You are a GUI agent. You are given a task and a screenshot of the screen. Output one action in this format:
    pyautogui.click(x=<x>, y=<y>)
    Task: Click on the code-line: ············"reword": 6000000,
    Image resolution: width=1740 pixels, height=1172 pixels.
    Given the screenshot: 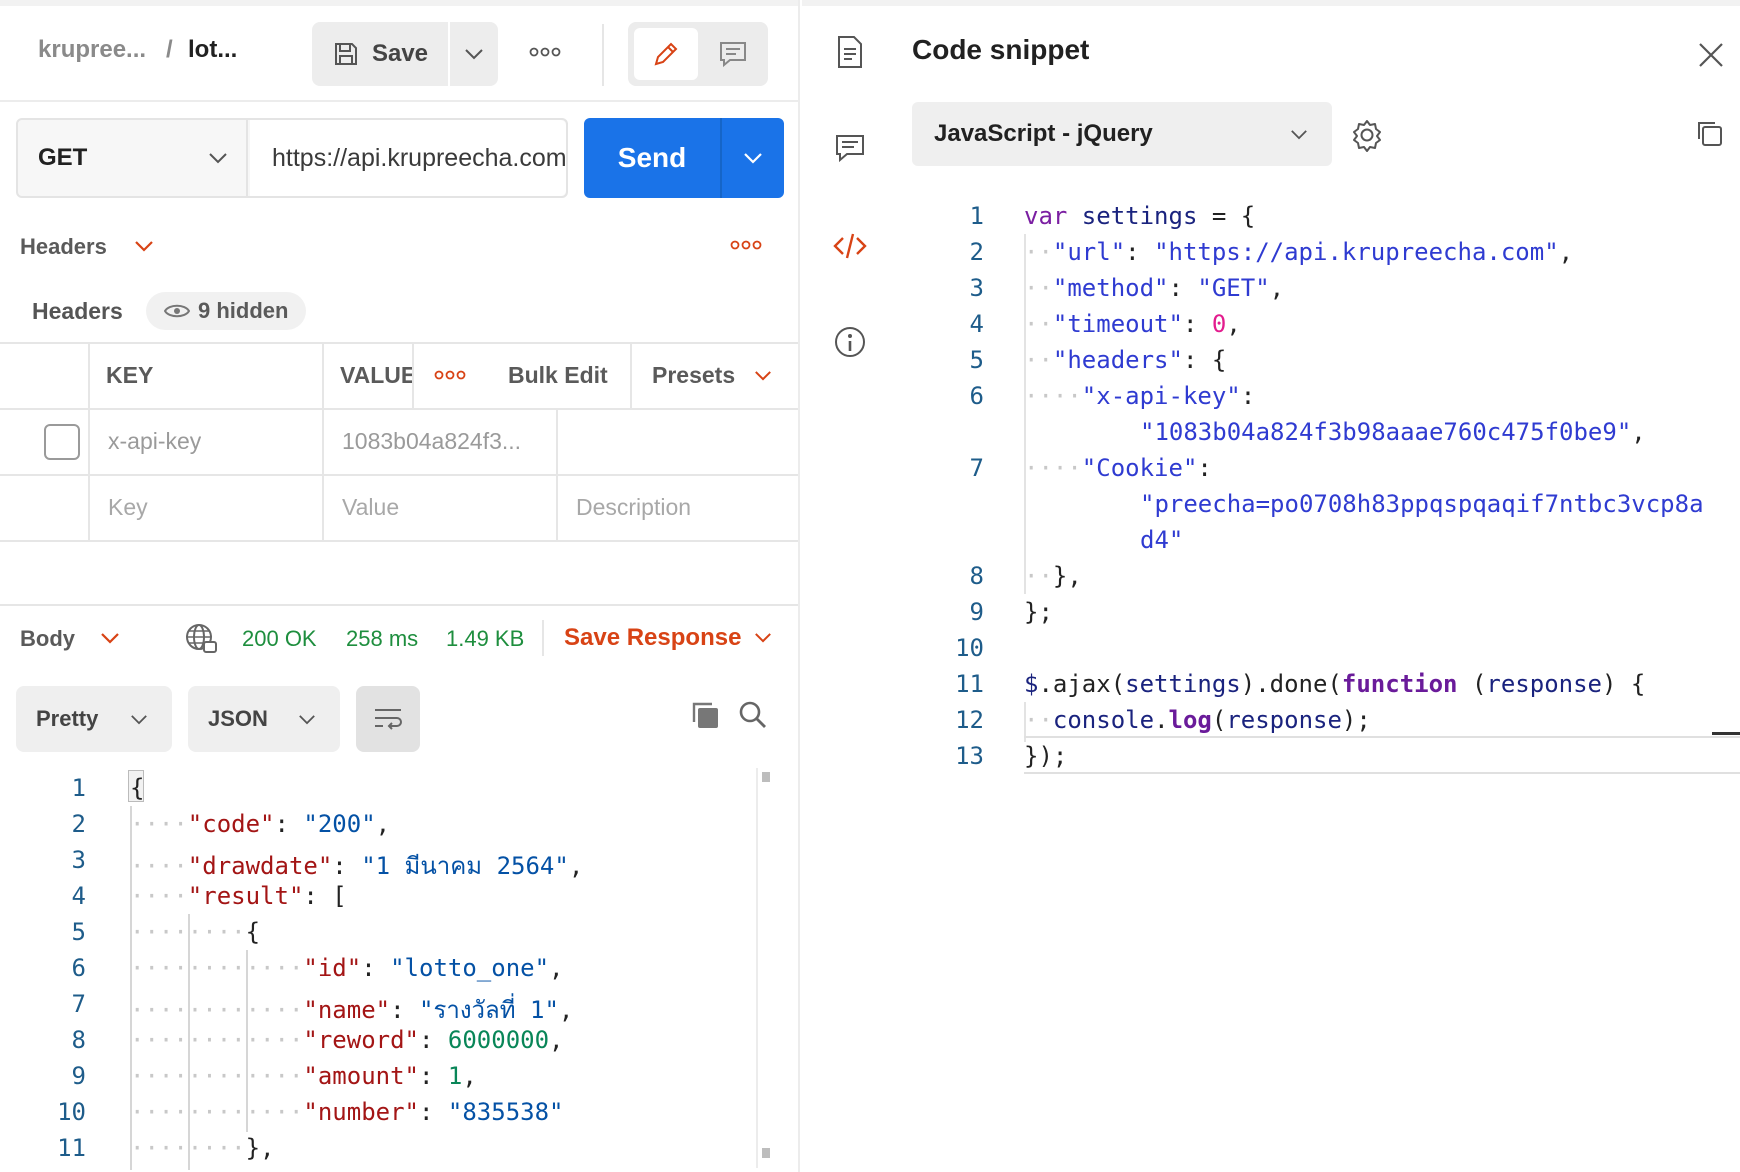 What is the action you would take?
    pyautogui.click(x=347, y=1040)
    